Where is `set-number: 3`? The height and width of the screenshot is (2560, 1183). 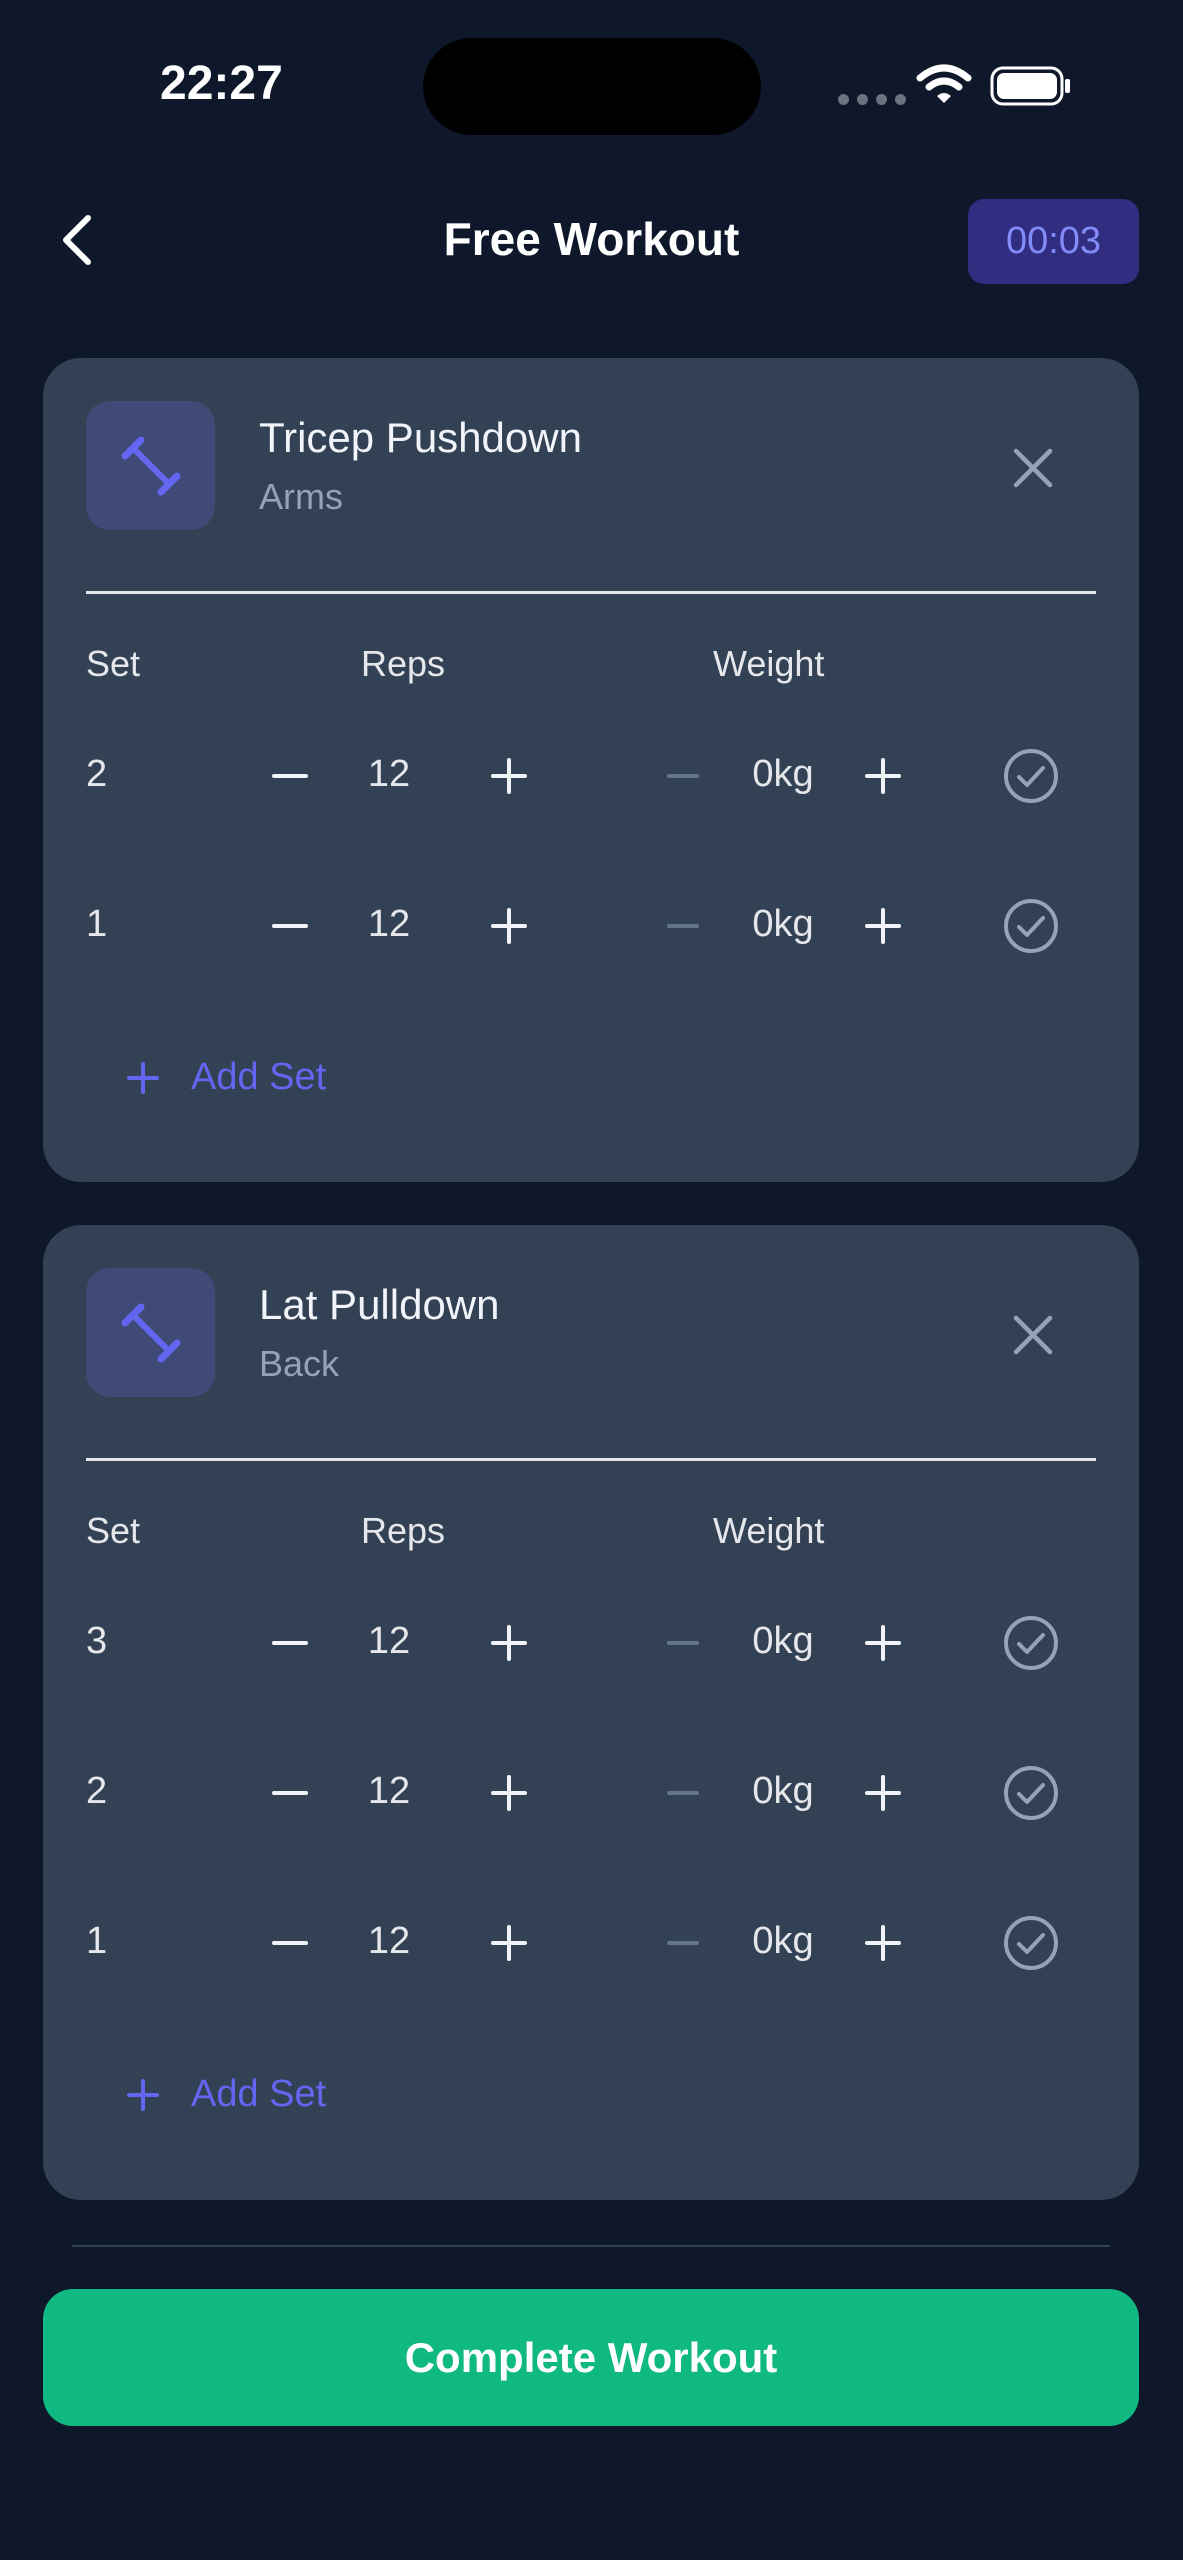
set-number: 3 is located at coordinates (97, 1641).